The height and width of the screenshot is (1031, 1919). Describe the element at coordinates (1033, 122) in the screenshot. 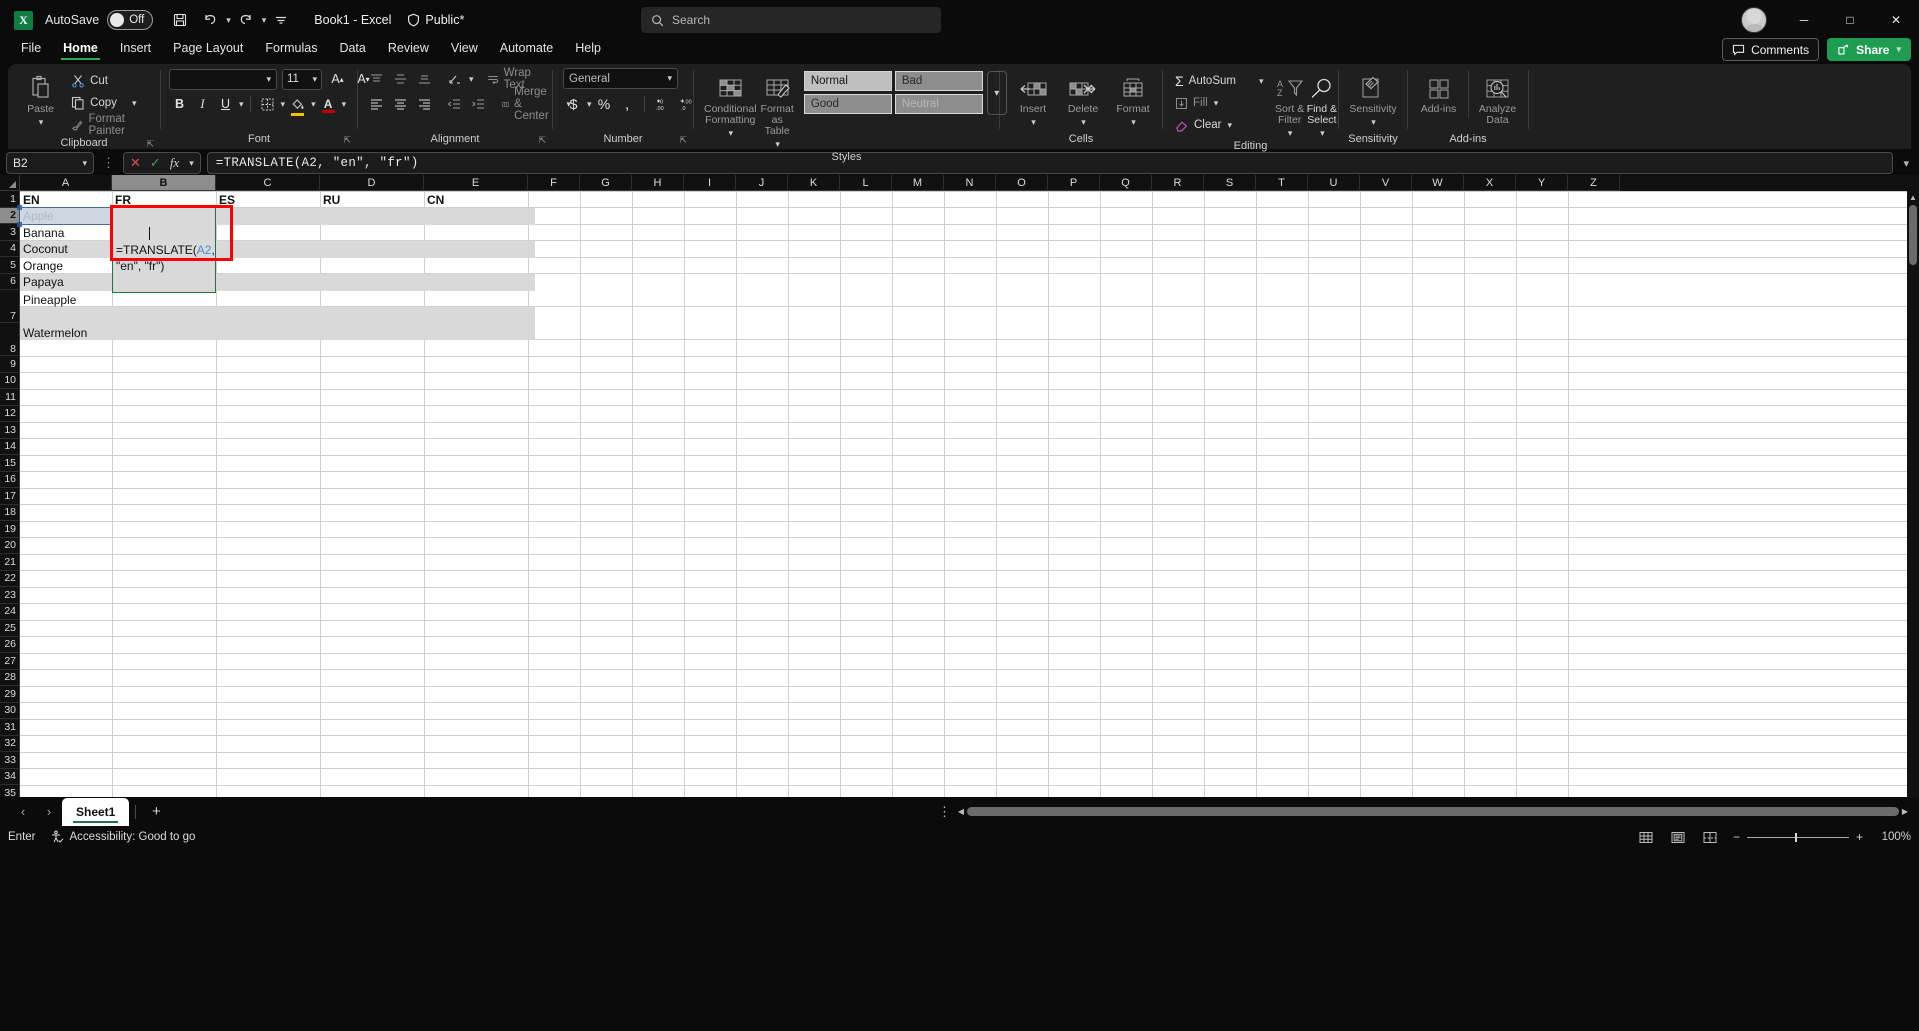

I see `insert-cells-dropdown-icon: ▾` at that location.